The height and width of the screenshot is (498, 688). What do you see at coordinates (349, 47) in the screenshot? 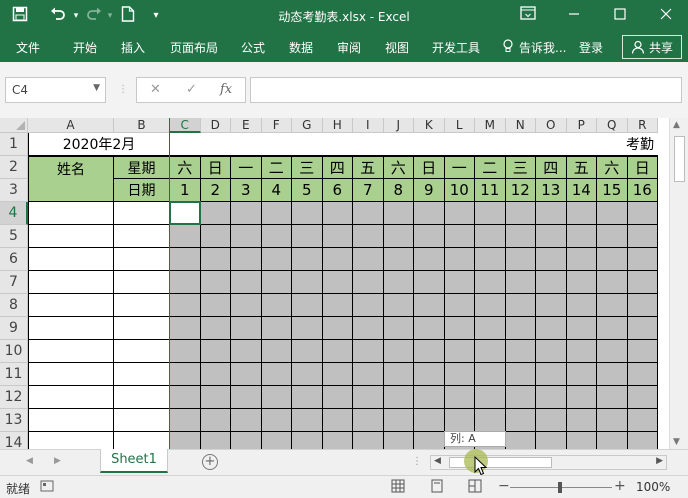
I see `tab-review: 审阅` at bounding box center [349, 47].